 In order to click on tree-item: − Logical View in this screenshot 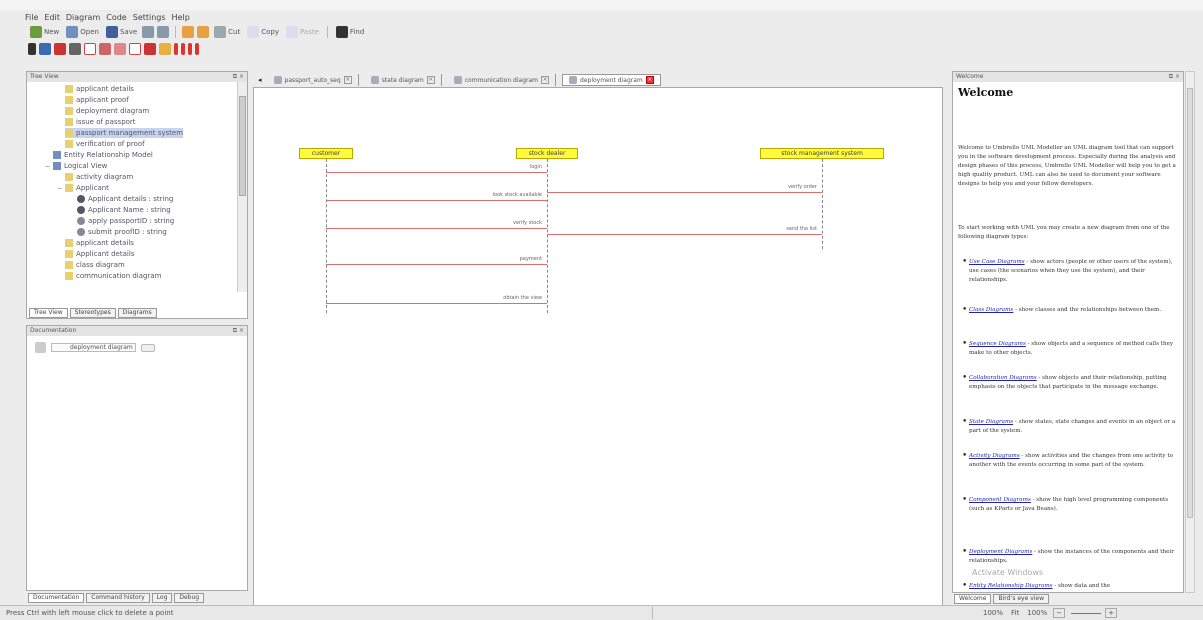, I will do `click(76, 166)`.